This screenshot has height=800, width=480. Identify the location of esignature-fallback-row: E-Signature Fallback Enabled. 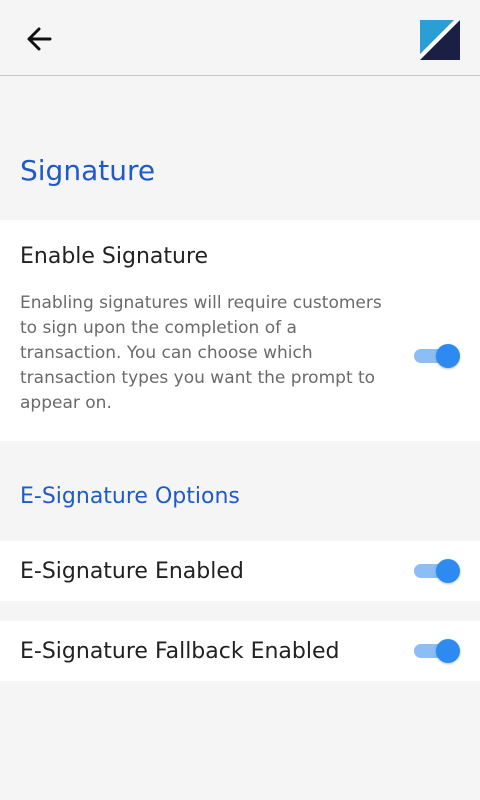
(240, 651).